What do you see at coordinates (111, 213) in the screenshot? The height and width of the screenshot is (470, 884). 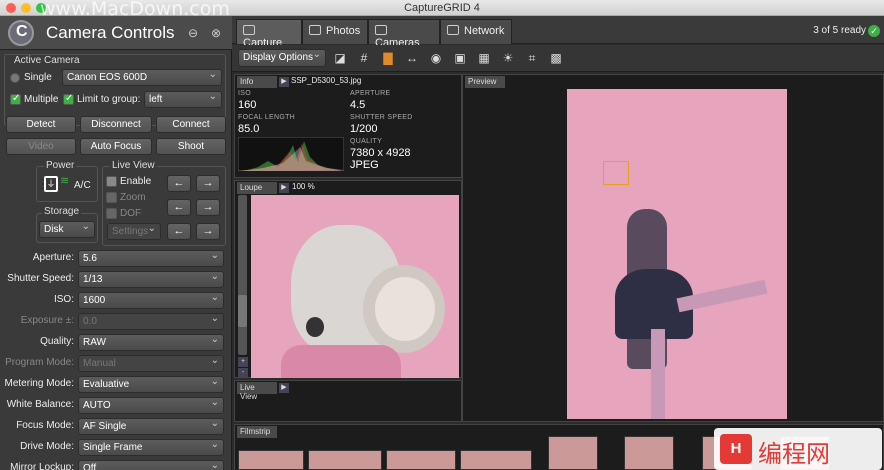 I see `dof-checkbox` at bounding box center [111, 213].